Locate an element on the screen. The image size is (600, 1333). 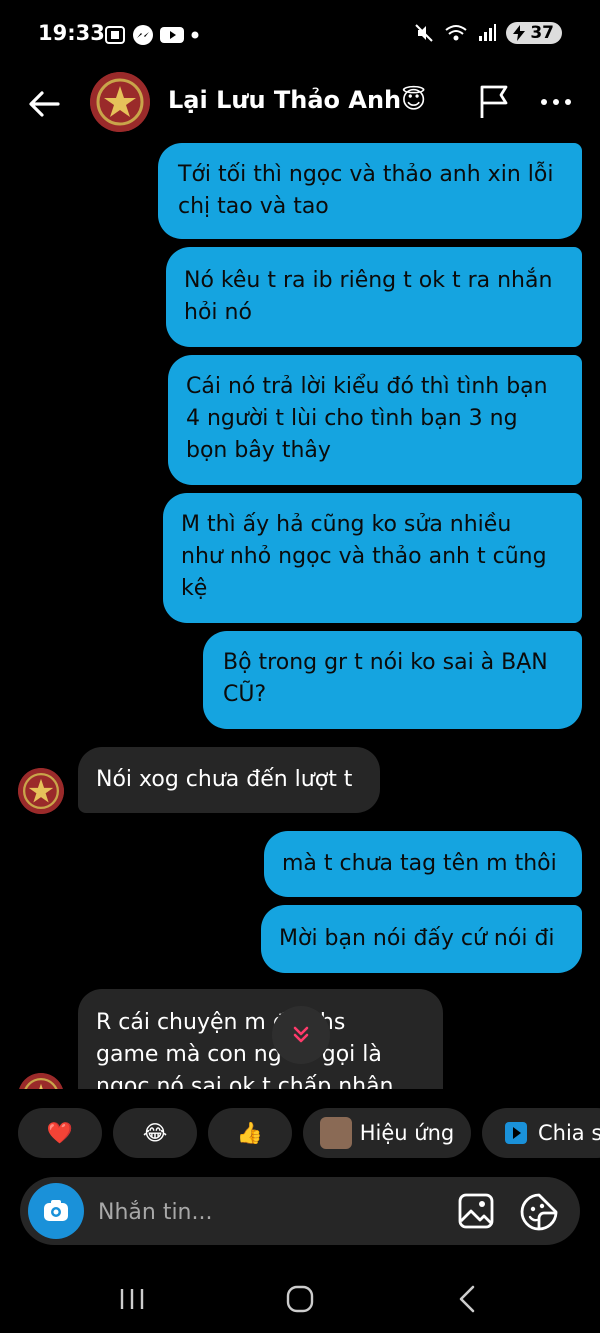
share-button: Chia s is located at coordinates (541, 1133).